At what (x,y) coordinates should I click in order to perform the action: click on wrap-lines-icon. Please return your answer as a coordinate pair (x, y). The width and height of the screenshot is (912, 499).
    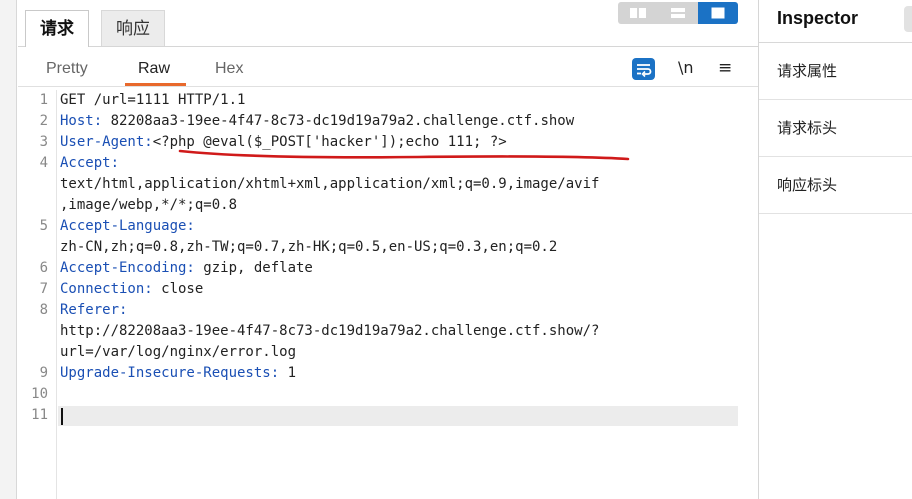
    Looking at the image, I should click on (644, 71).